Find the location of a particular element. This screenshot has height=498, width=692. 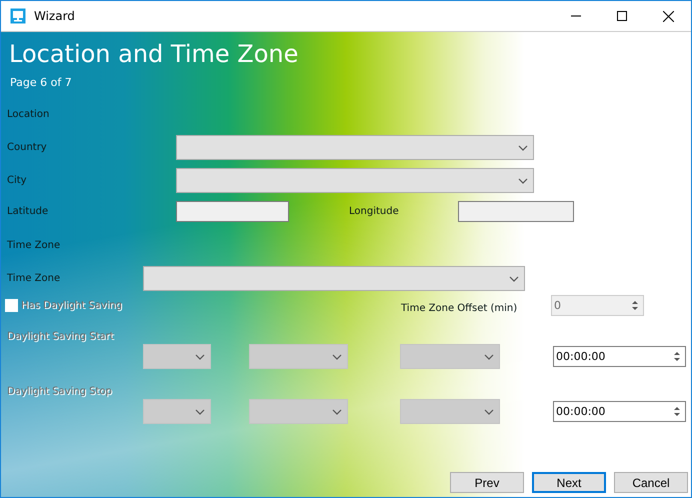

page-counter: Page 6 of 7 is located at coordinates (41, 82).